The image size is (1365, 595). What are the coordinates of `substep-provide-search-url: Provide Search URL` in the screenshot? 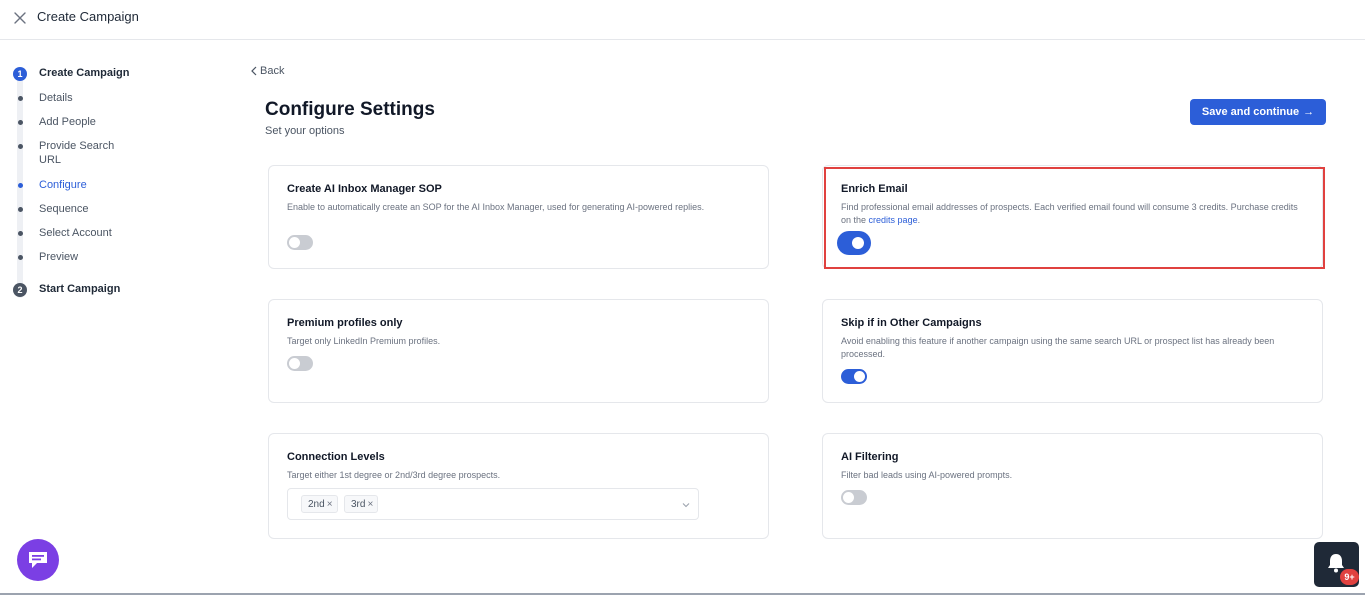 It's located at (84, 153).